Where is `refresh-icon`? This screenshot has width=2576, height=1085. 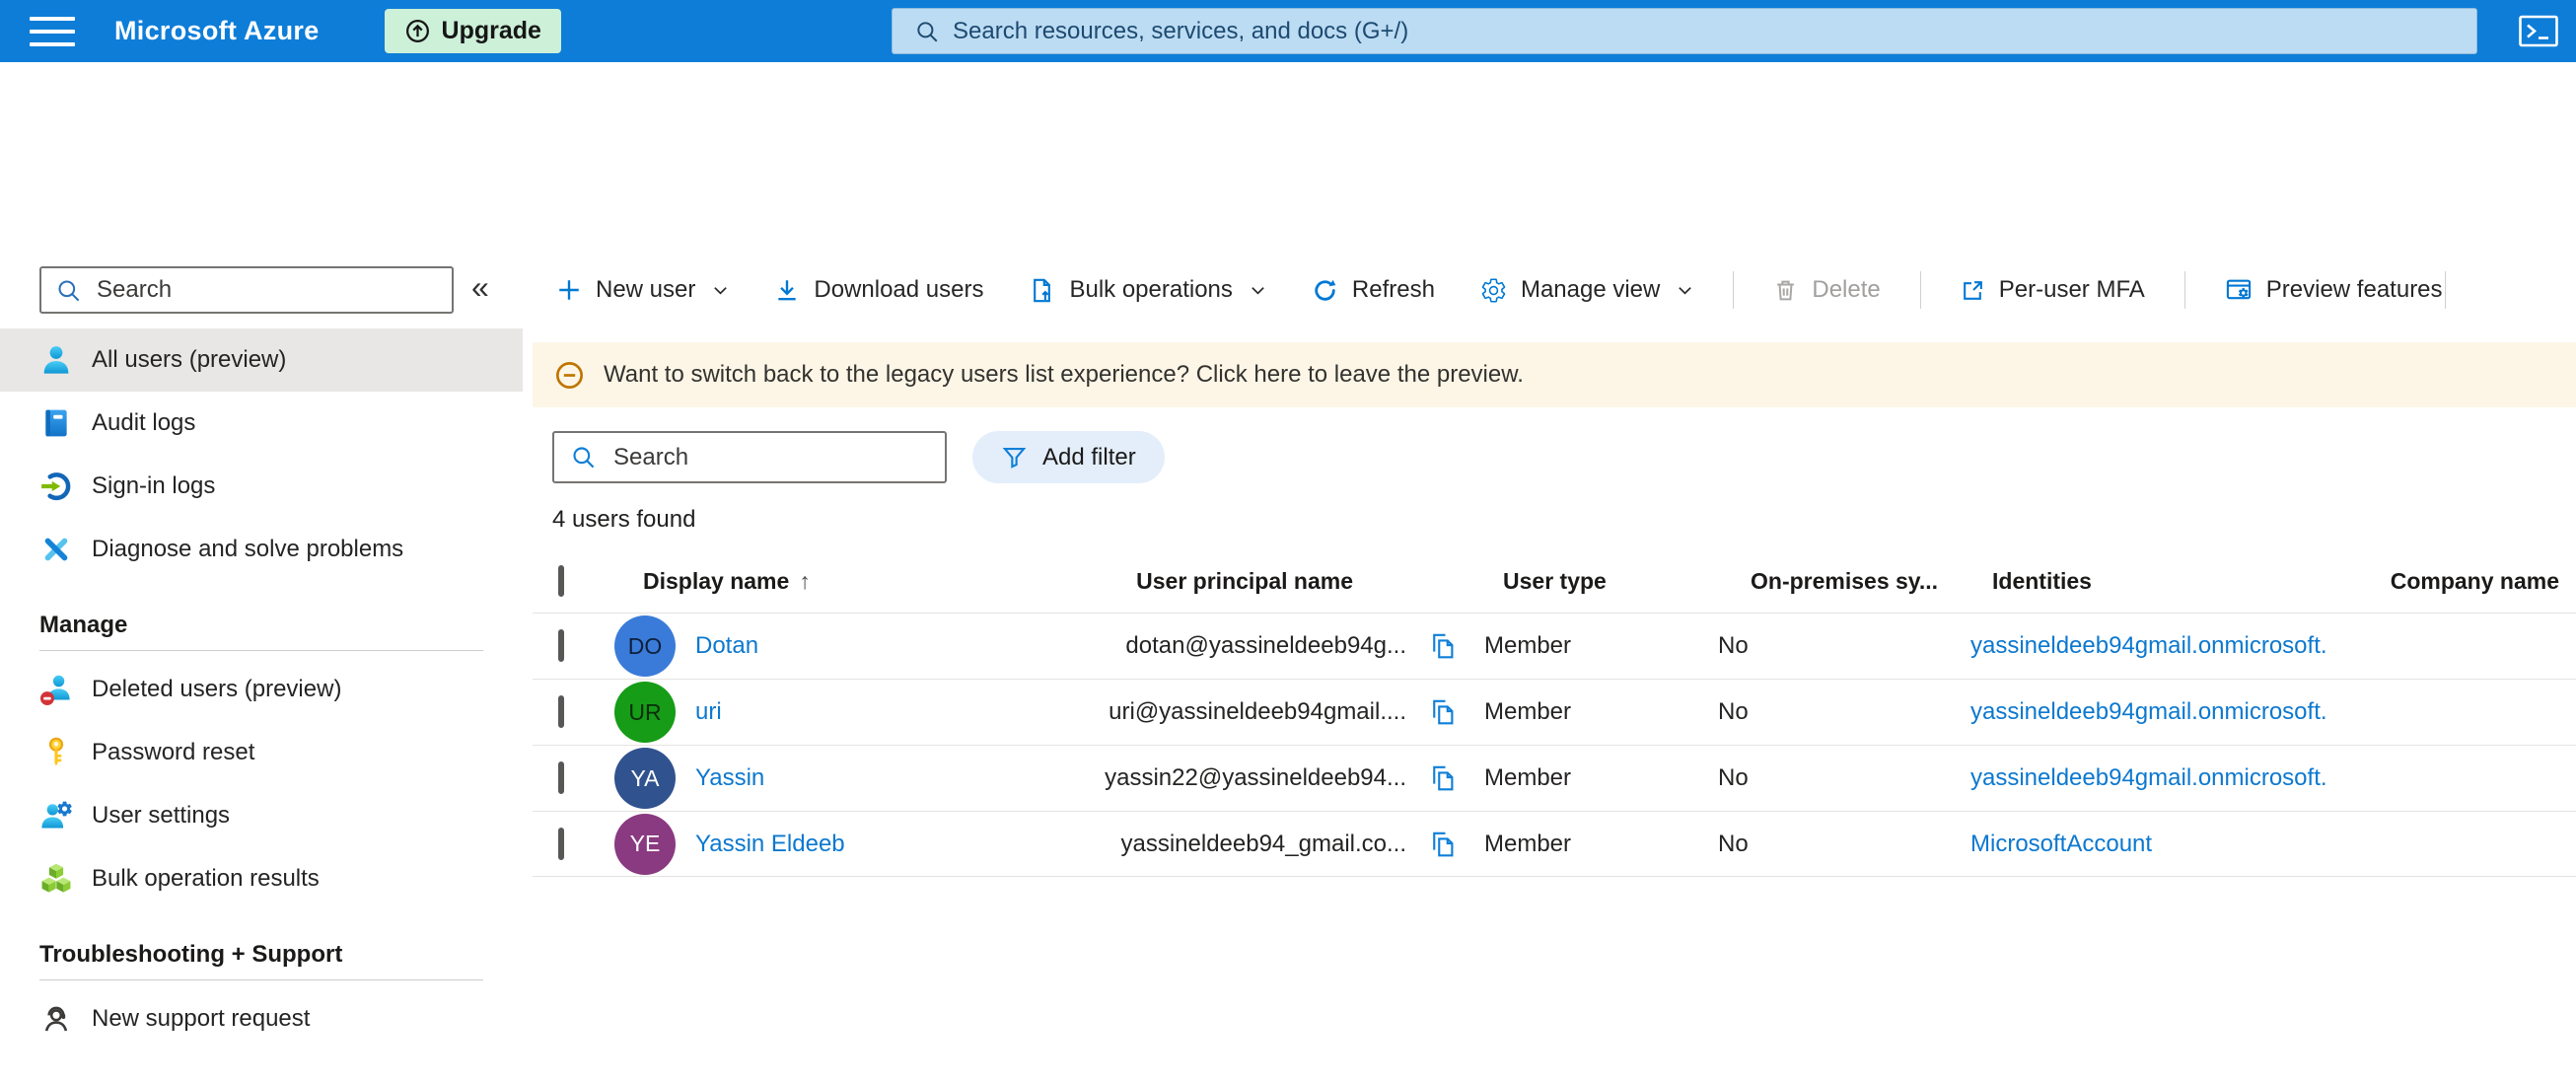 refresh-icon is located at coordinates (1325, 291).